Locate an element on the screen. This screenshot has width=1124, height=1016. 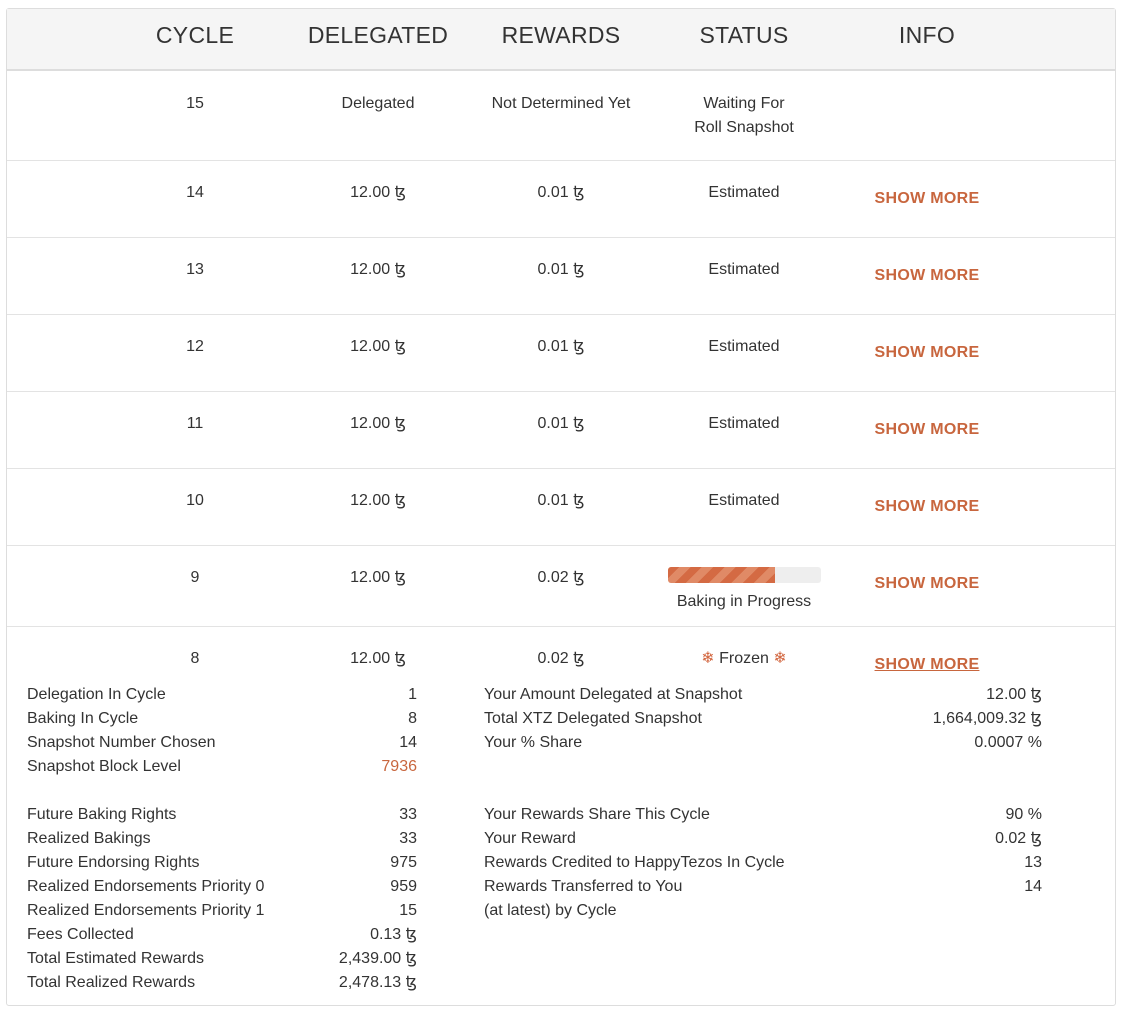
detail-value: 8 is located at coordinates (412, 718).